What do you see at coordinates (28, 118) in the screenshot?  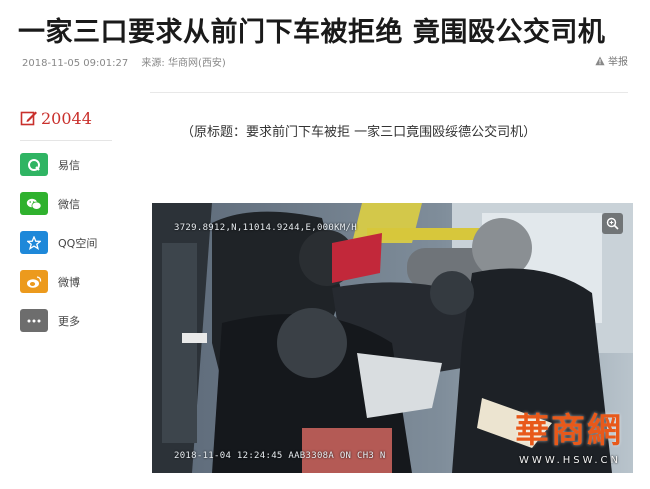 I see `edit-icon` at bounding box center [28, 118].